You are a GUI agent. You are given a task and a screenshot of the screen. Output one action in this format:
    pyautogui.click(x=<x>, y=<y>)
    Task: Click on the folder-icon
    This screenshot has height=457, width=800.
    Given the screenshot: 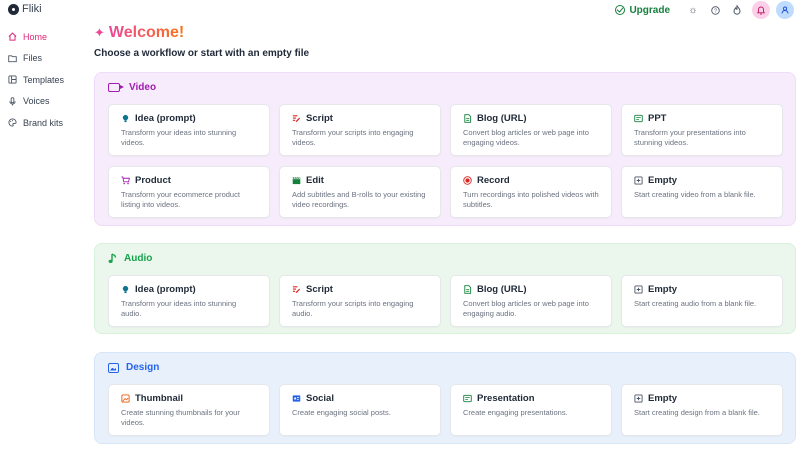 What is the action you would take?
    pyautogui.click(x=12, y=58)
    